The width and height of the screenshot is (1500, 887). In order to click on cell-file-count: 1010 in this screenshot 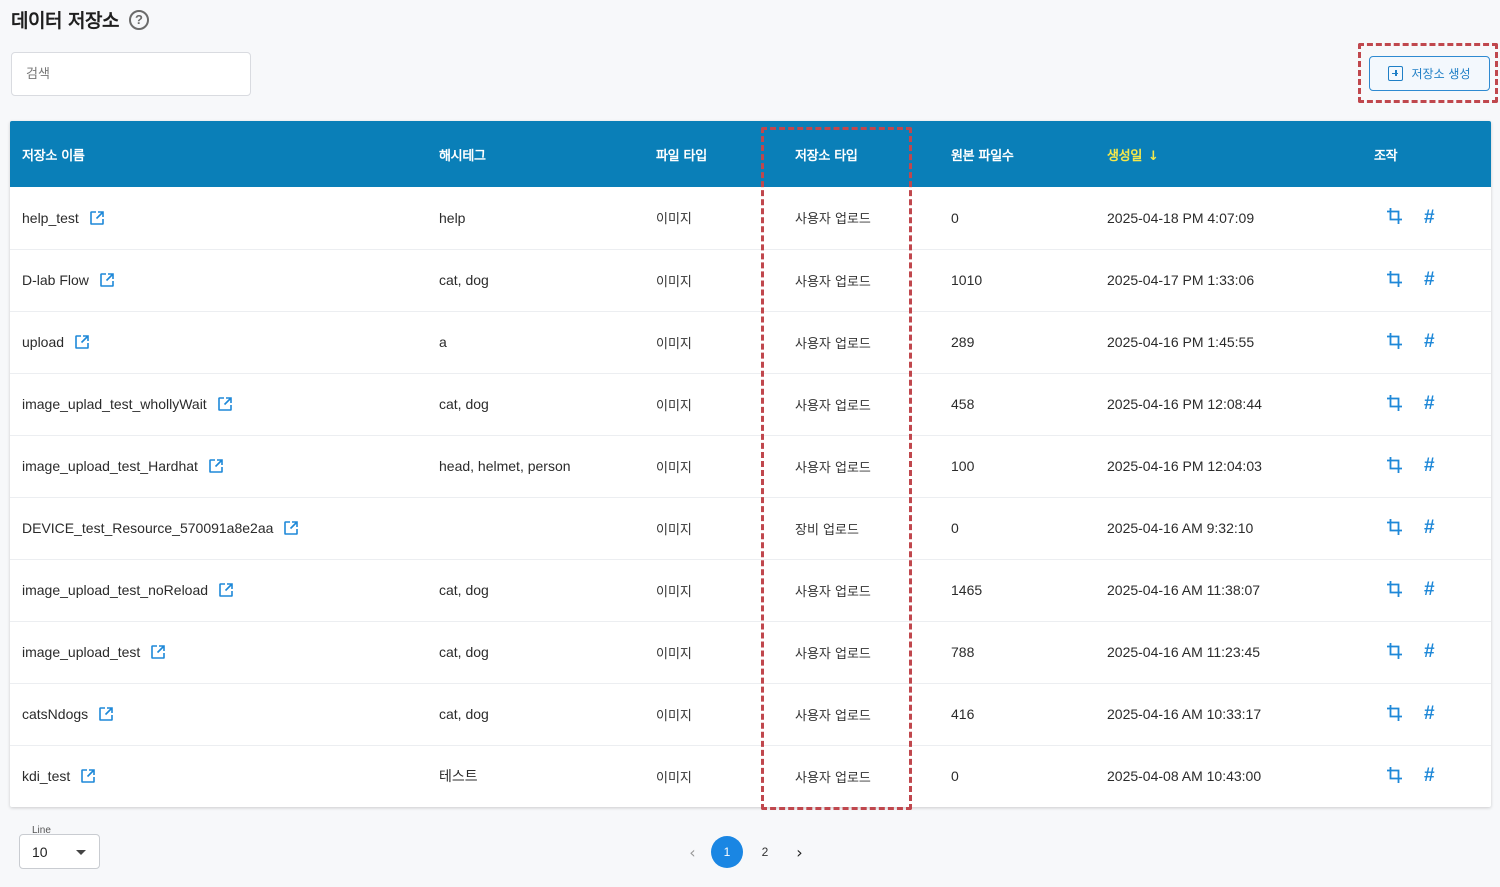, I will do `click(967, 280)`.